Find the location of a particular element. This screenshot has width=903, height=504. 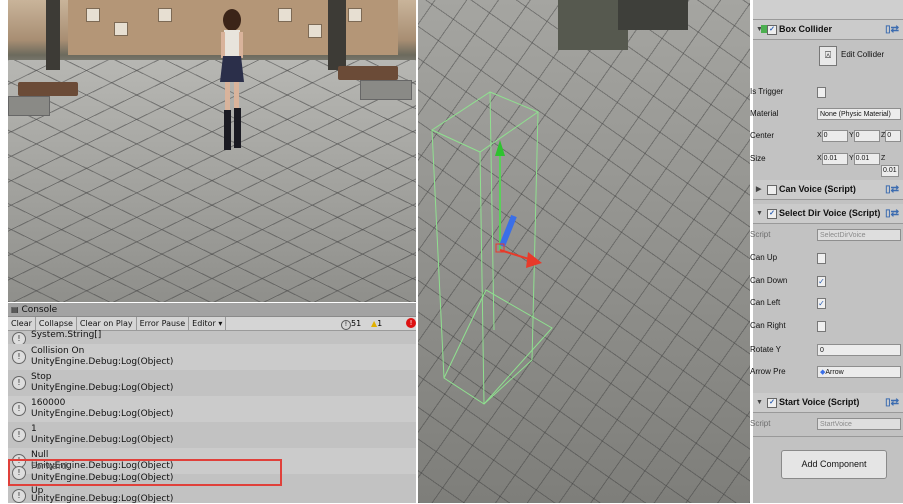

can-left-row: Can Left ✓ is located at coordinates (826, 303).